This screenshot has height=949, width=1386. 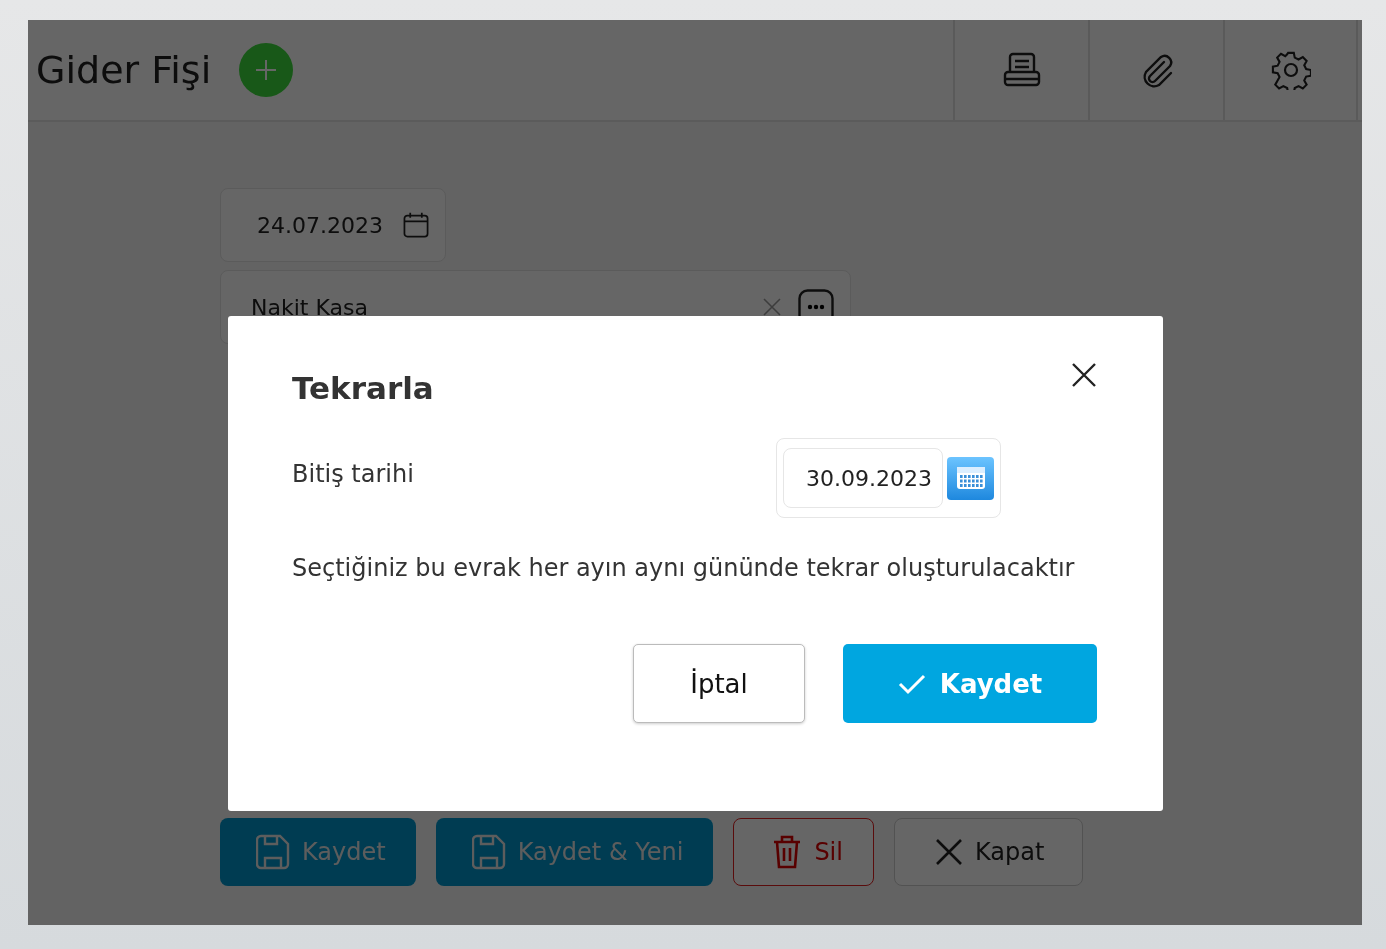 I want to click on save-button: Kaydet, so click(x=318, y=852).